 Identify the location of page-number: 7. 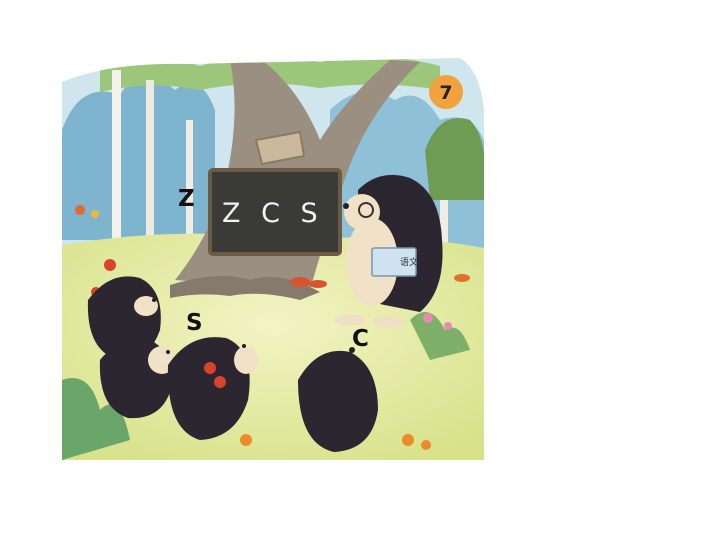
(445, 93).